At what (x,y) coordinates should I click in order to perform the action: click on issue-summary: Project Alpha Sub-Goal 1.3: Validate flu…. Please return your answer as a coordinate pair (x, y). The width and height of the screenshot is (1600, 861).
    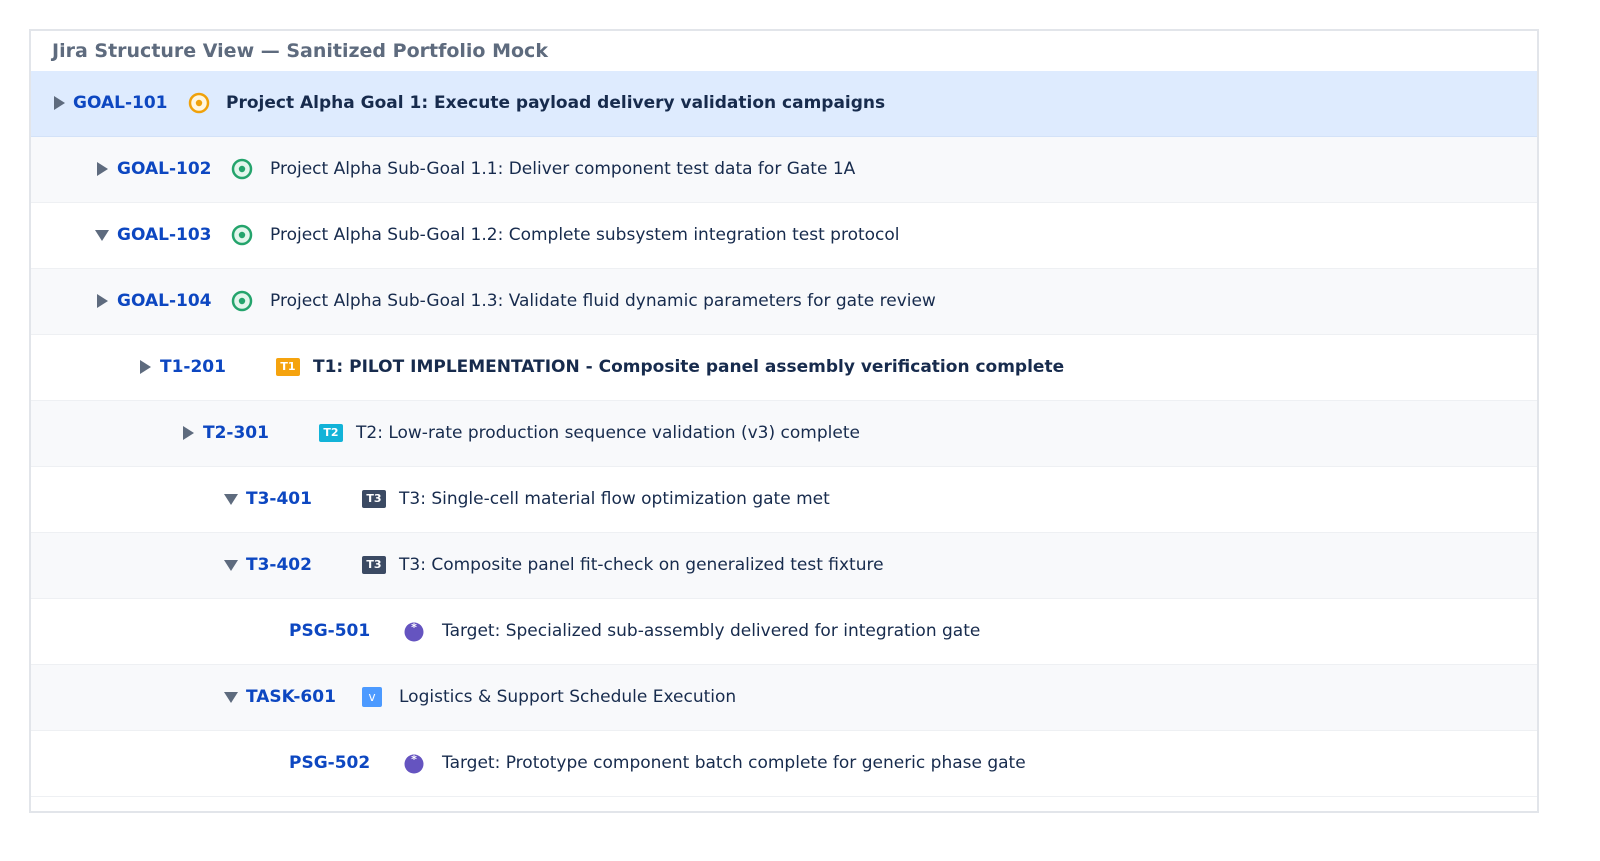
    Looking at the image, I should click on (603, 301).